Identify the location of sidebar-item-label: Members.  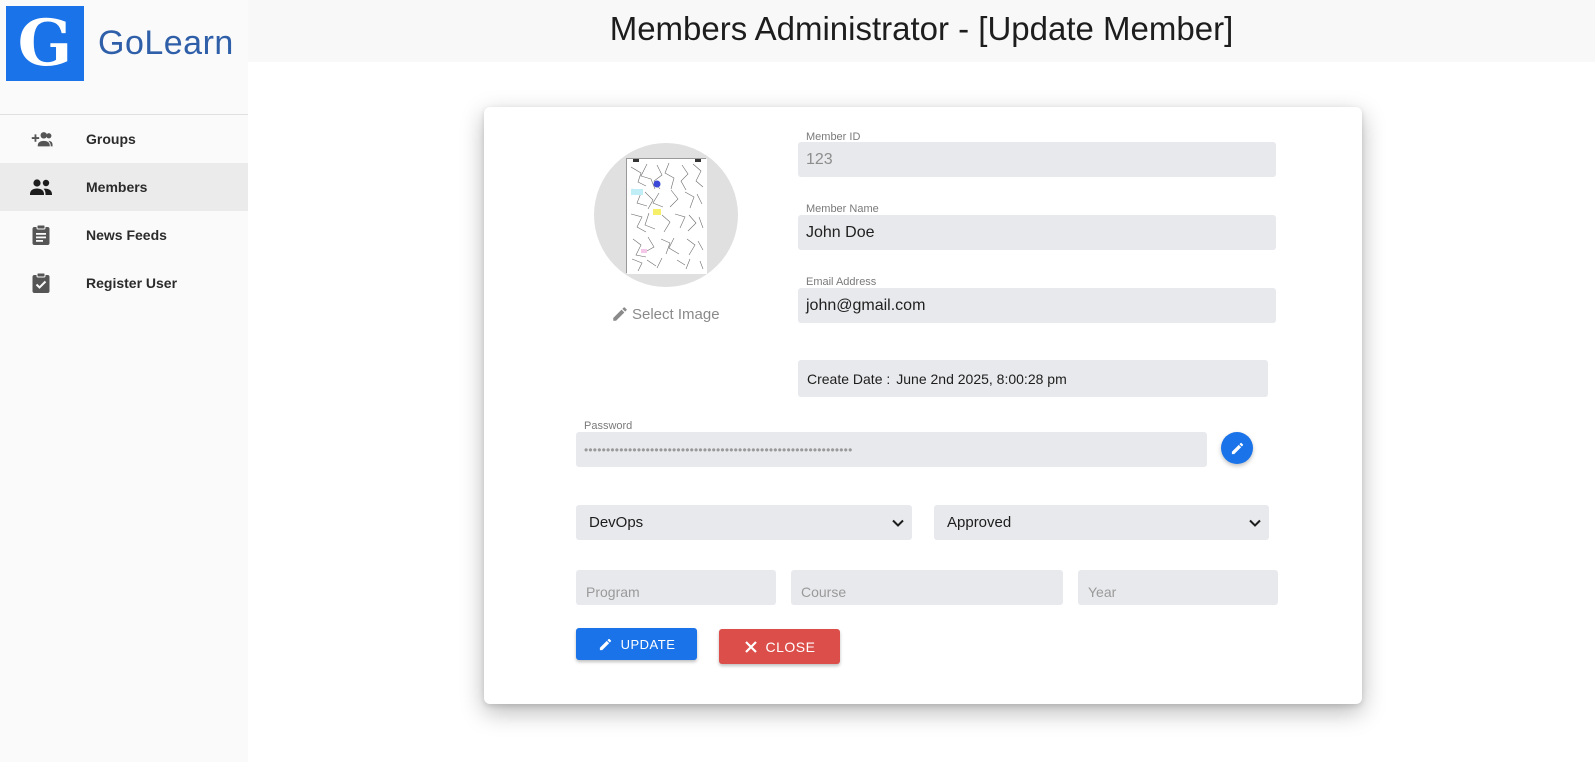
(117, 187).